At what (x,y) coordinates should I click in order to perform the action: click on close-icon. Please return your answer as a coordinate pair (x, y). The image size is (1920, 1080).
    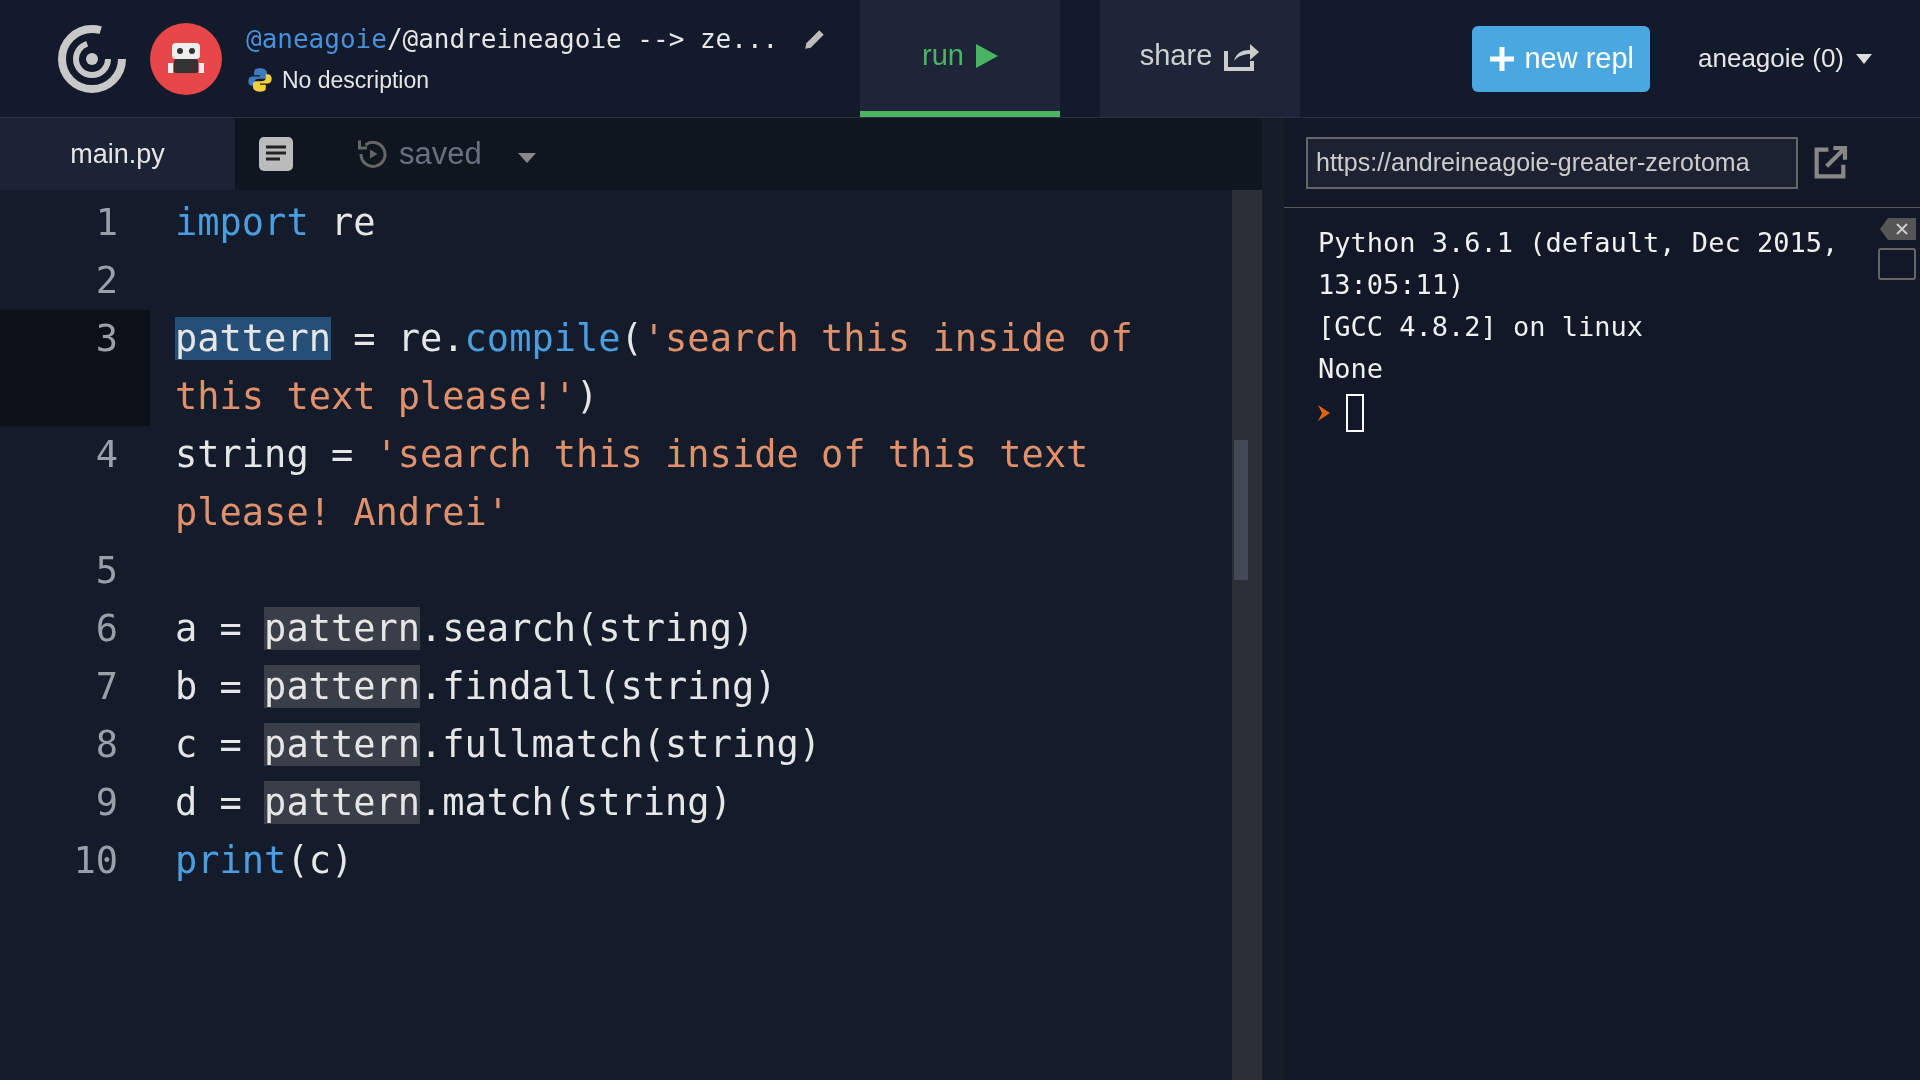
    Looking at the image, I should click on (1898, 229).